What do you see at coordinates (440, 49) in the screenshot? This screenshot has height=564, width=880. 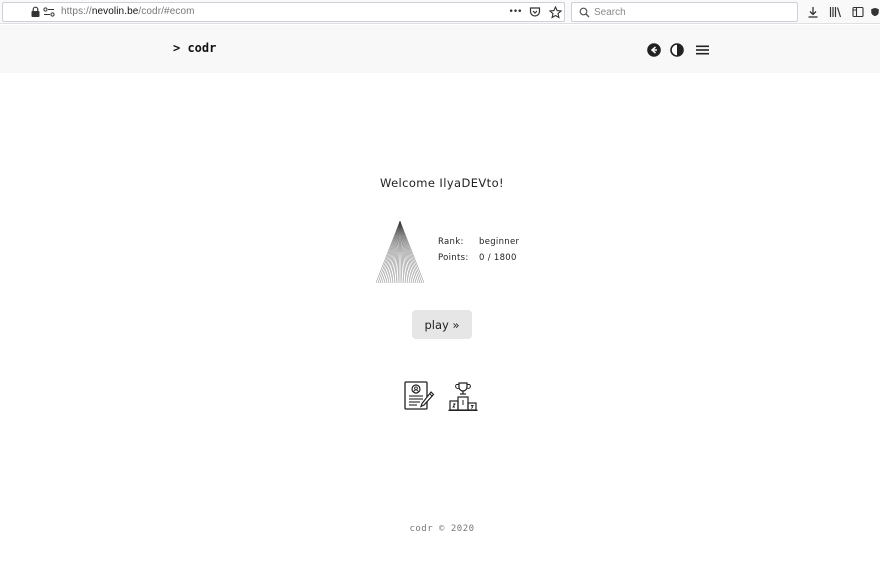 I see `site-header: > codr` at bounding box center [440, 49].